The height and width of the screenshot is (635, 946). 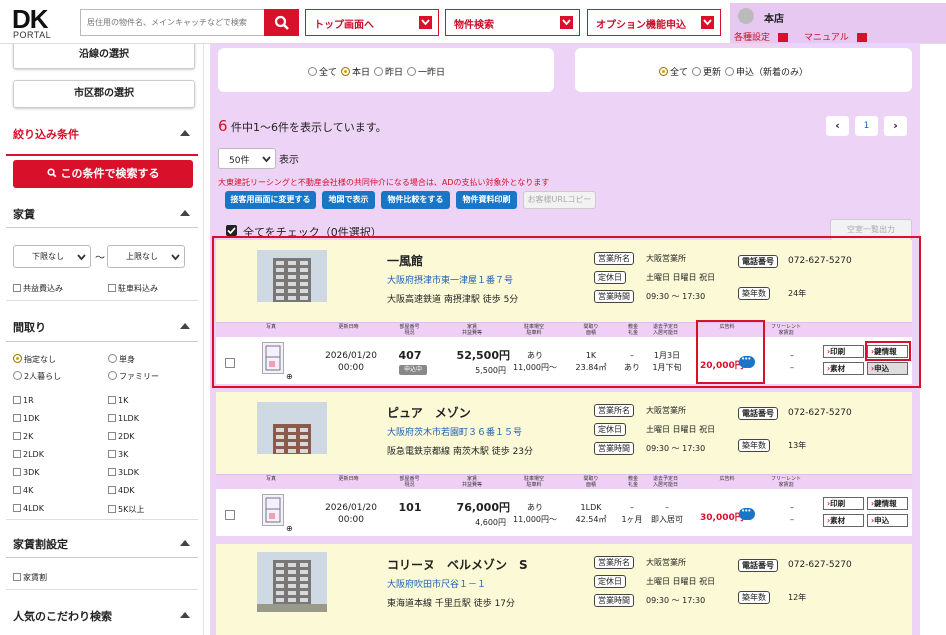 I want to click on property-address: 大阪府茨木市若園町３６番１５号, so click(x=454, y=431).